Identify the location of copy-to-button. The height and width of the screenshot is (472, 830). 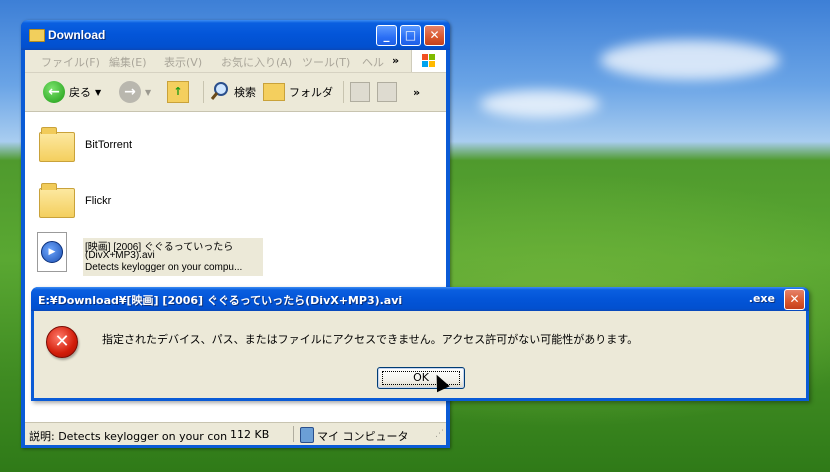
(387, 92).